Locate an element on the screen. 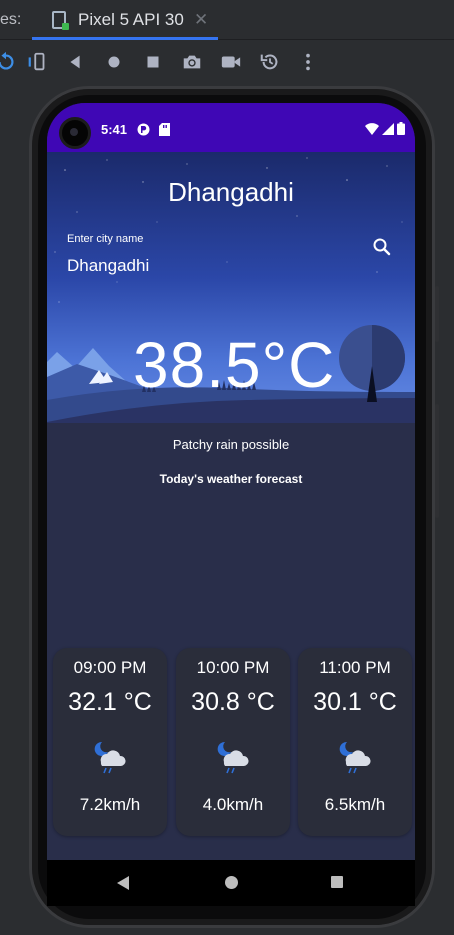 This screenshot has width=454, height=935. device-icon is located at coordinates (60, 20).